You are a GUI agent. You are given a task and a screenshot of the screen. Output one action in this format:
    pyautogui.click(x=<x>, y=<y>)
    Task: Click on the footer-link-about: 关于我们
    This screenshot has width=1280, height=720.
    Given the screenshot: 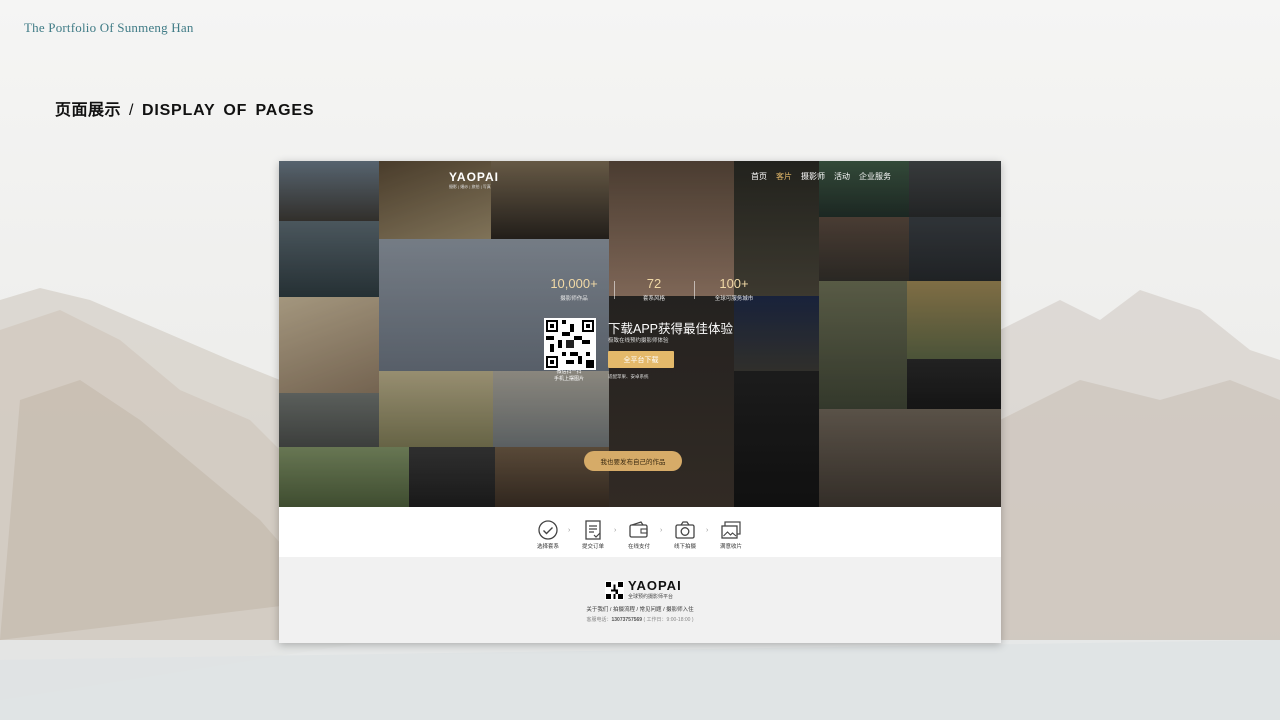 What is the action you would take?
    pyautogui.click(x=597, y=610)
    